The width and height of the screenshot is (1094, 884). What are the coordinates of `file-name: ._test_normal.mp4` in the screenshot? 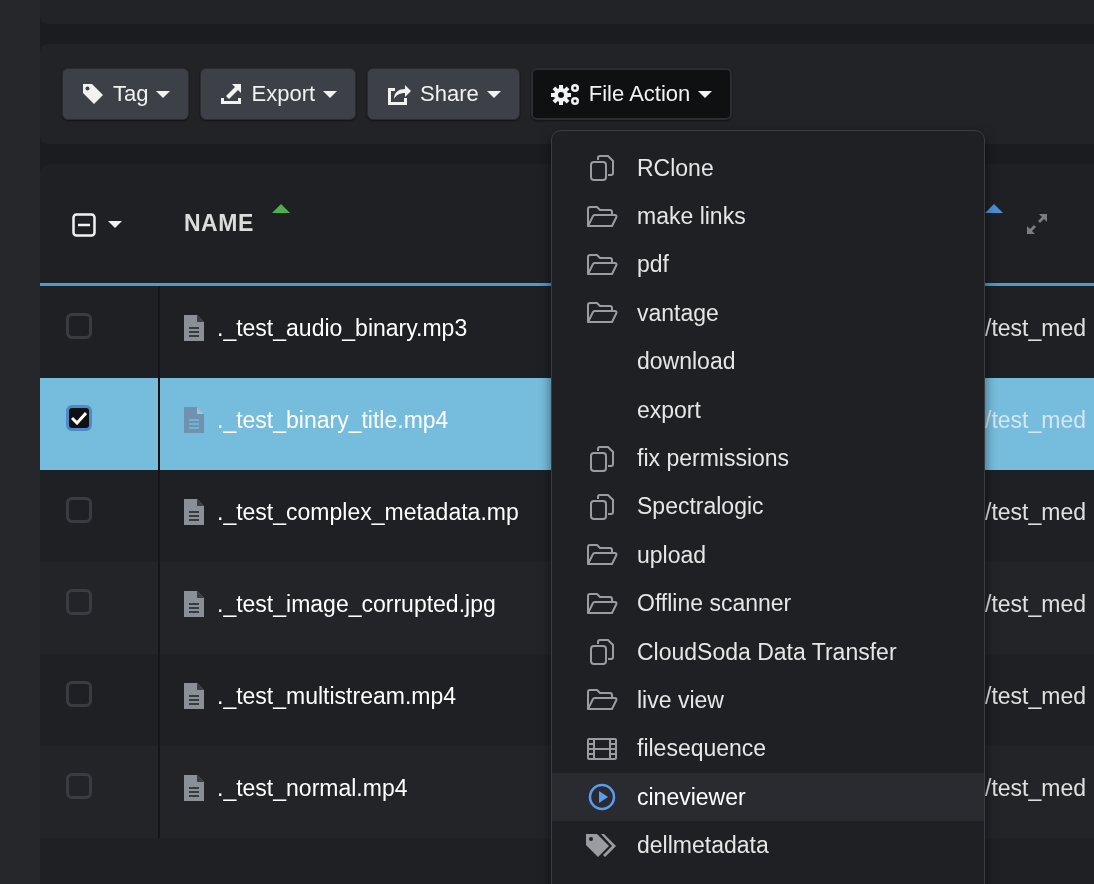 It's located at (312, 788).